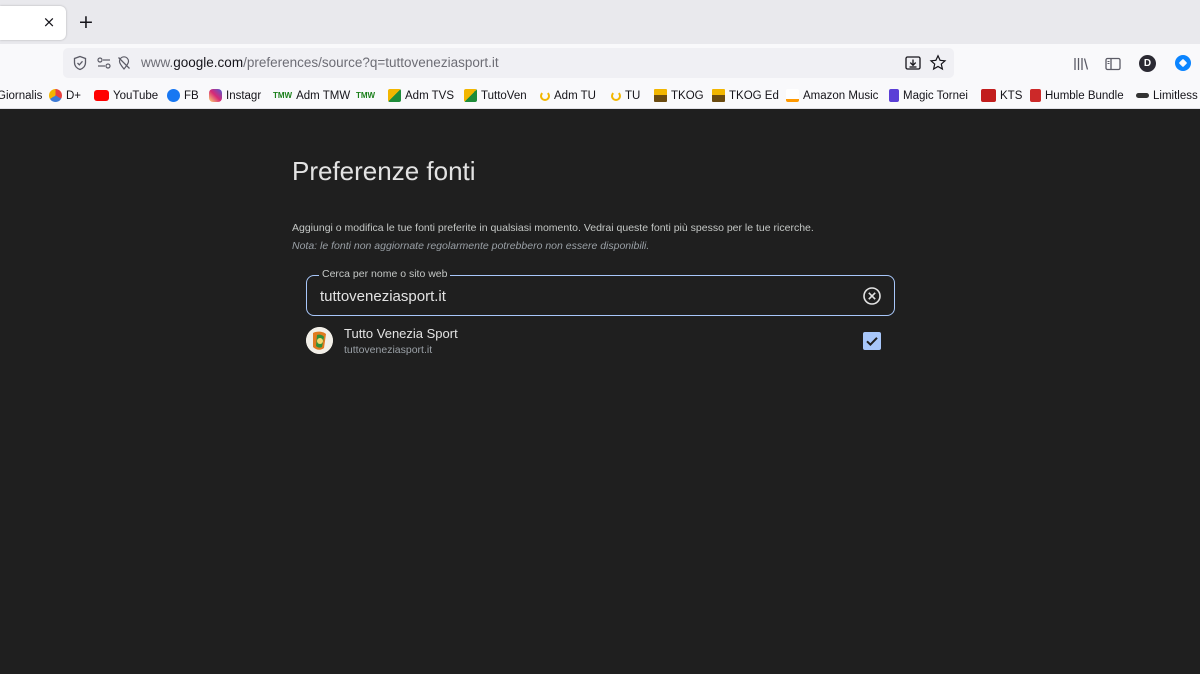 The width and height of the screenshot is (1200, 674). What do you see at coordinates (385, 274) in the screenshot?
I see `search-field-label: Cerca per nome o sito web` at bounding box center [385, 274].